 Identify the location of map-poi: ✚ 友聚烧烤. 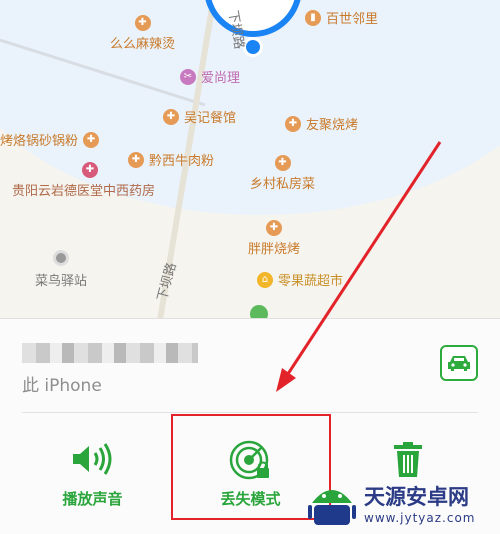
(321, 123).